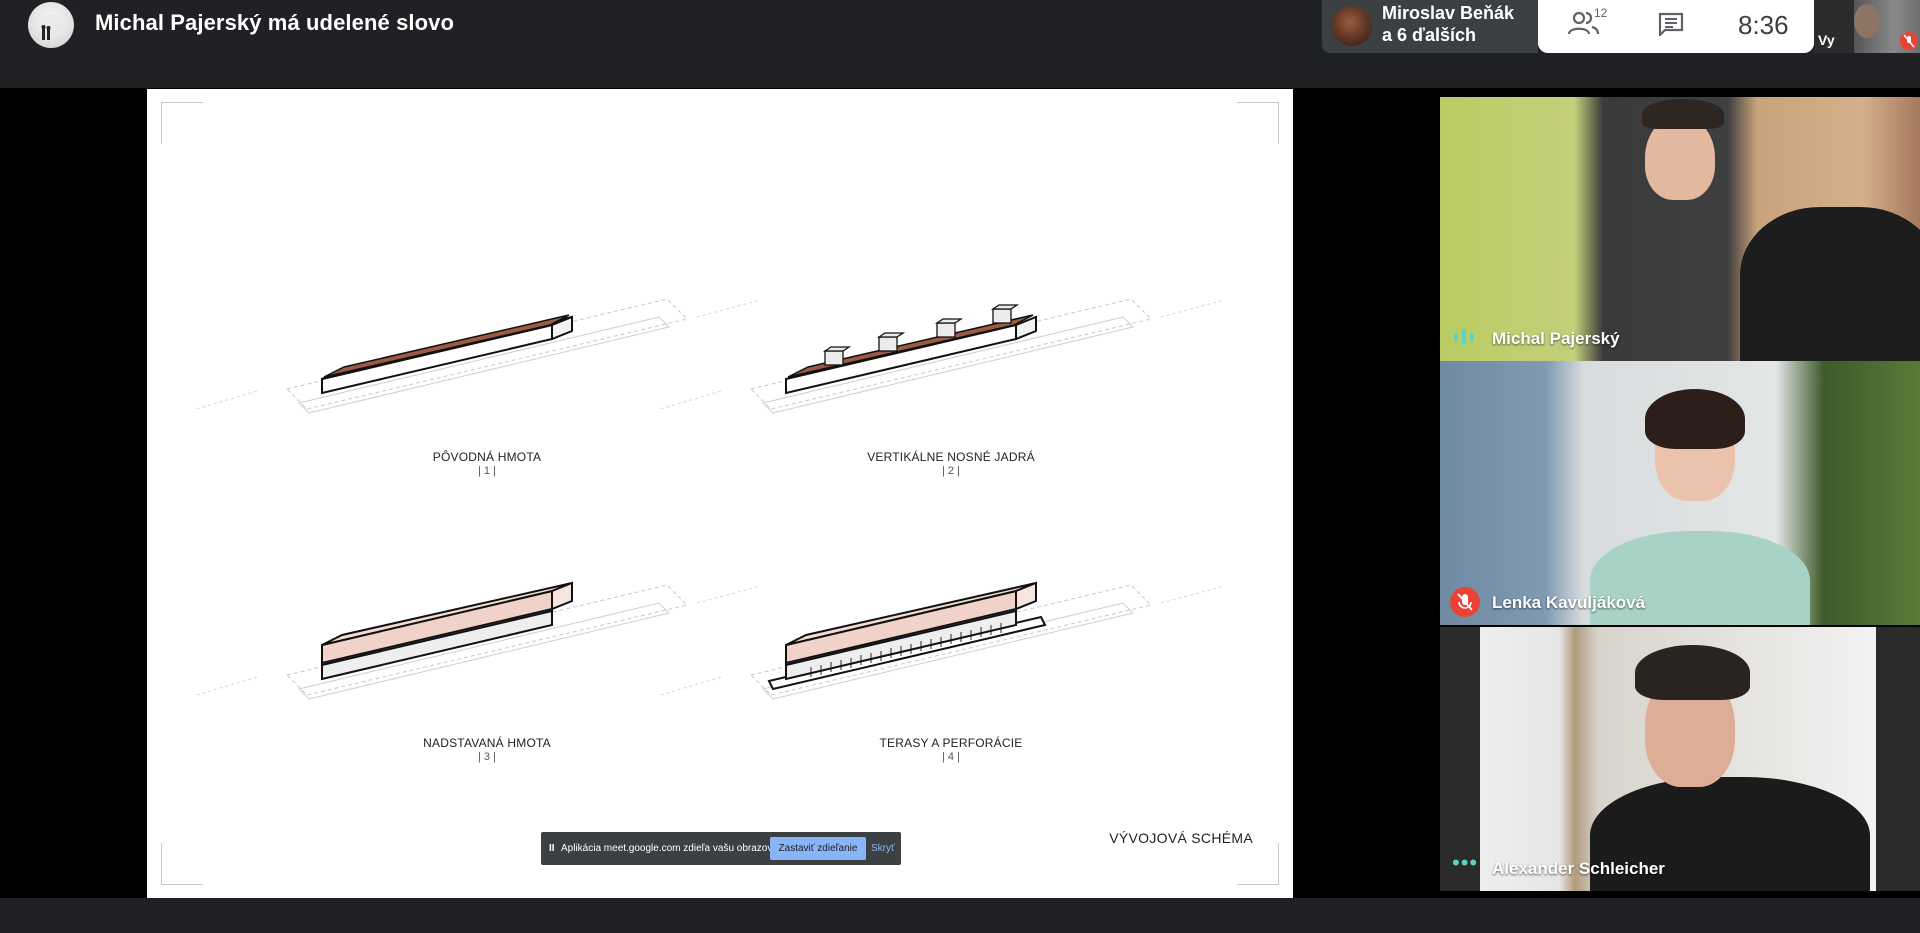  What do you see at coordinates (1569, 602) in the screenshot?
I see `participant-name: Lenka Kavuljáková` at bounding box center [1569, 602].